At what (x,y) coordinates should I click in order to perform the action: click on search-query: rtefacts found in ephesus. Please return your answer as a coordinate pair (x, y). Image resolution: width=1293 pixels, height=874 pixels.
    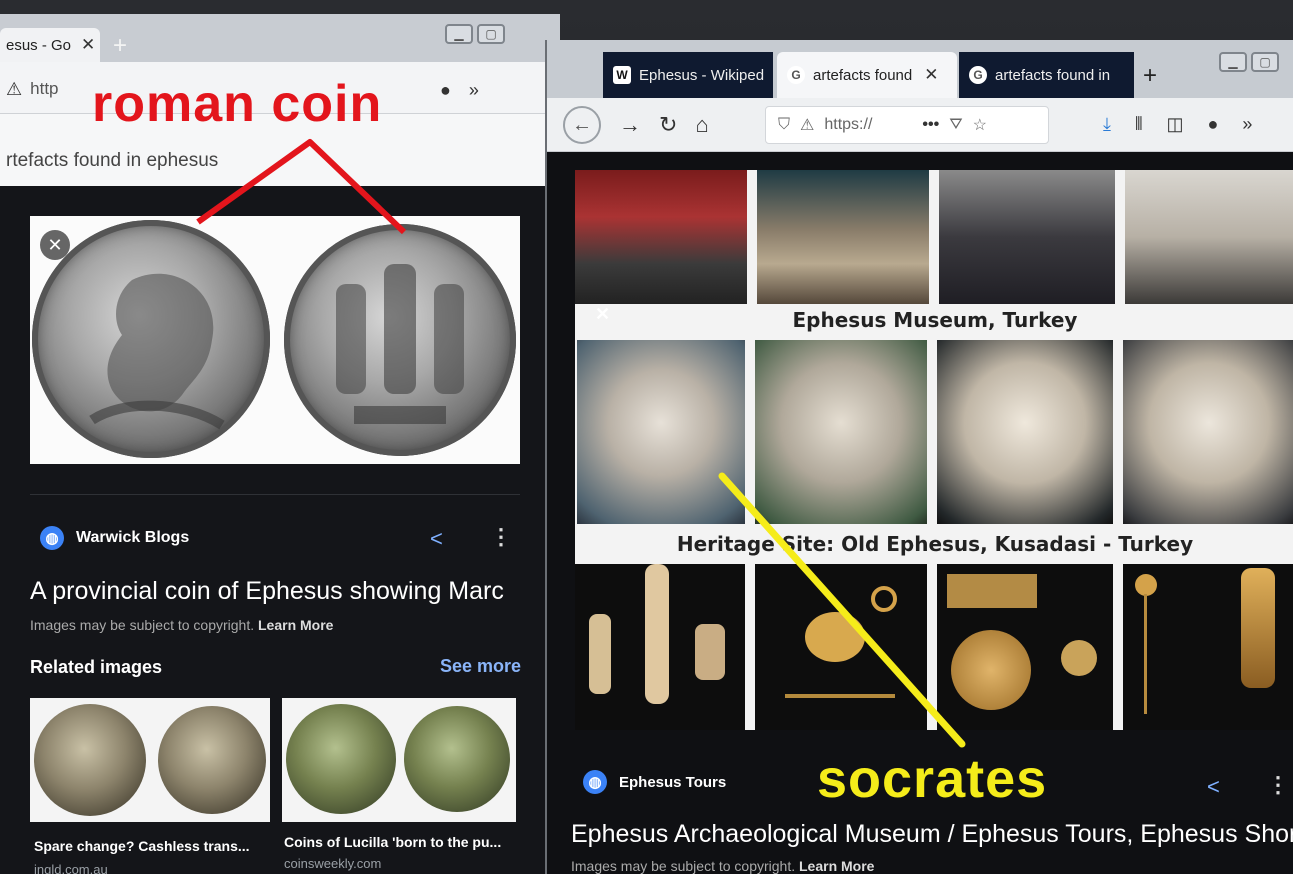
    Looking at the image, I should click on (112, 161).